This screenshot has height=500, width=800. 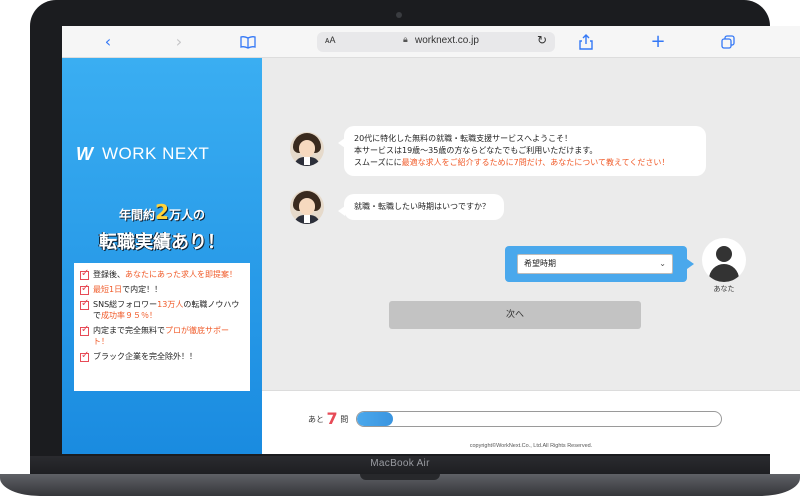 I want to click on tagline-volume: 年間約2万人の, so click(x=162, y=212).